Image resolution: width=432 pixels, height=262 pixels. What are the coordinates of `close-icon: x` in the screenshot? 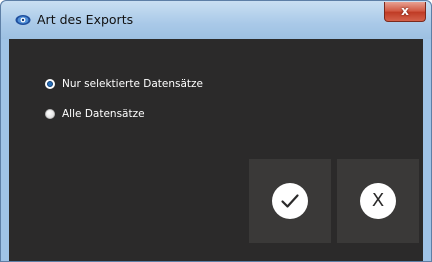 It's located at (405, 11).